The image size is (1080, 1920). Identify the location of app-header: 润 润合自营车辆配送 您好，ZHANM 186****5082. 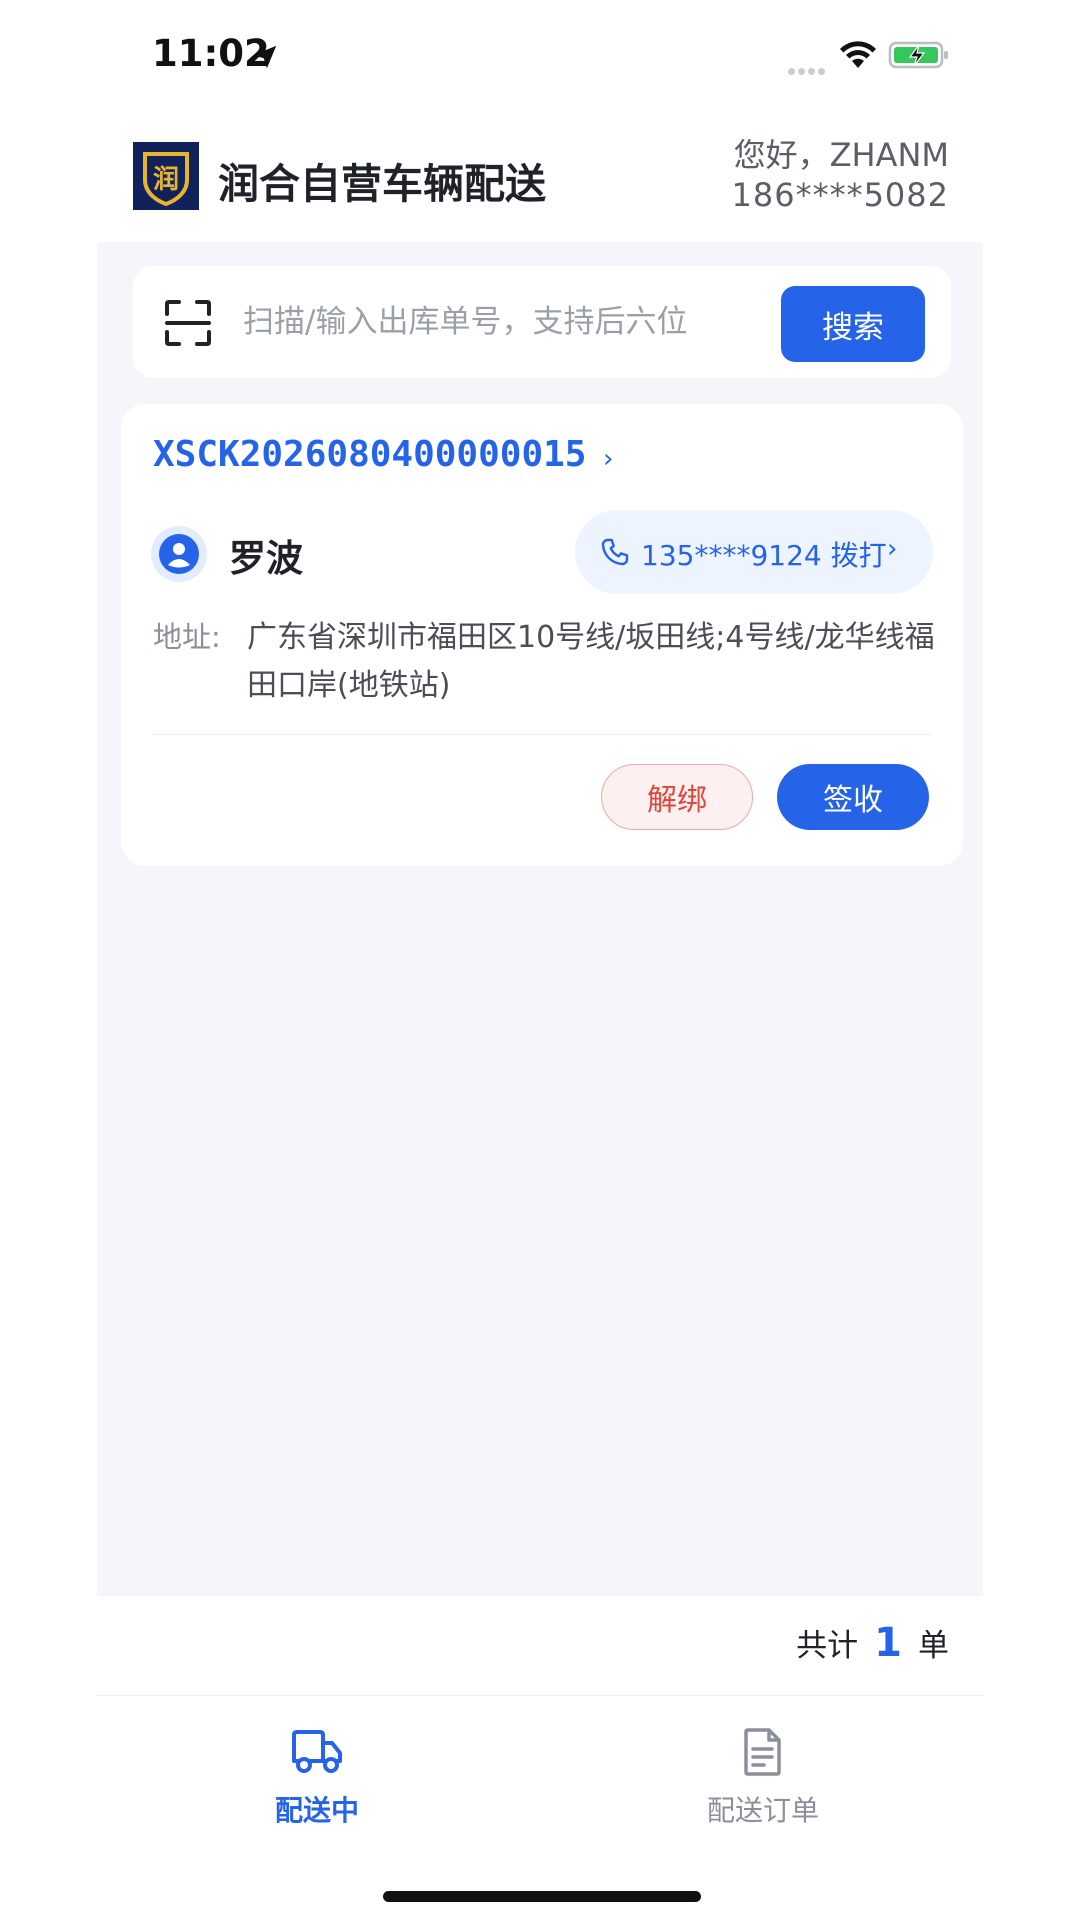
(540, 176).